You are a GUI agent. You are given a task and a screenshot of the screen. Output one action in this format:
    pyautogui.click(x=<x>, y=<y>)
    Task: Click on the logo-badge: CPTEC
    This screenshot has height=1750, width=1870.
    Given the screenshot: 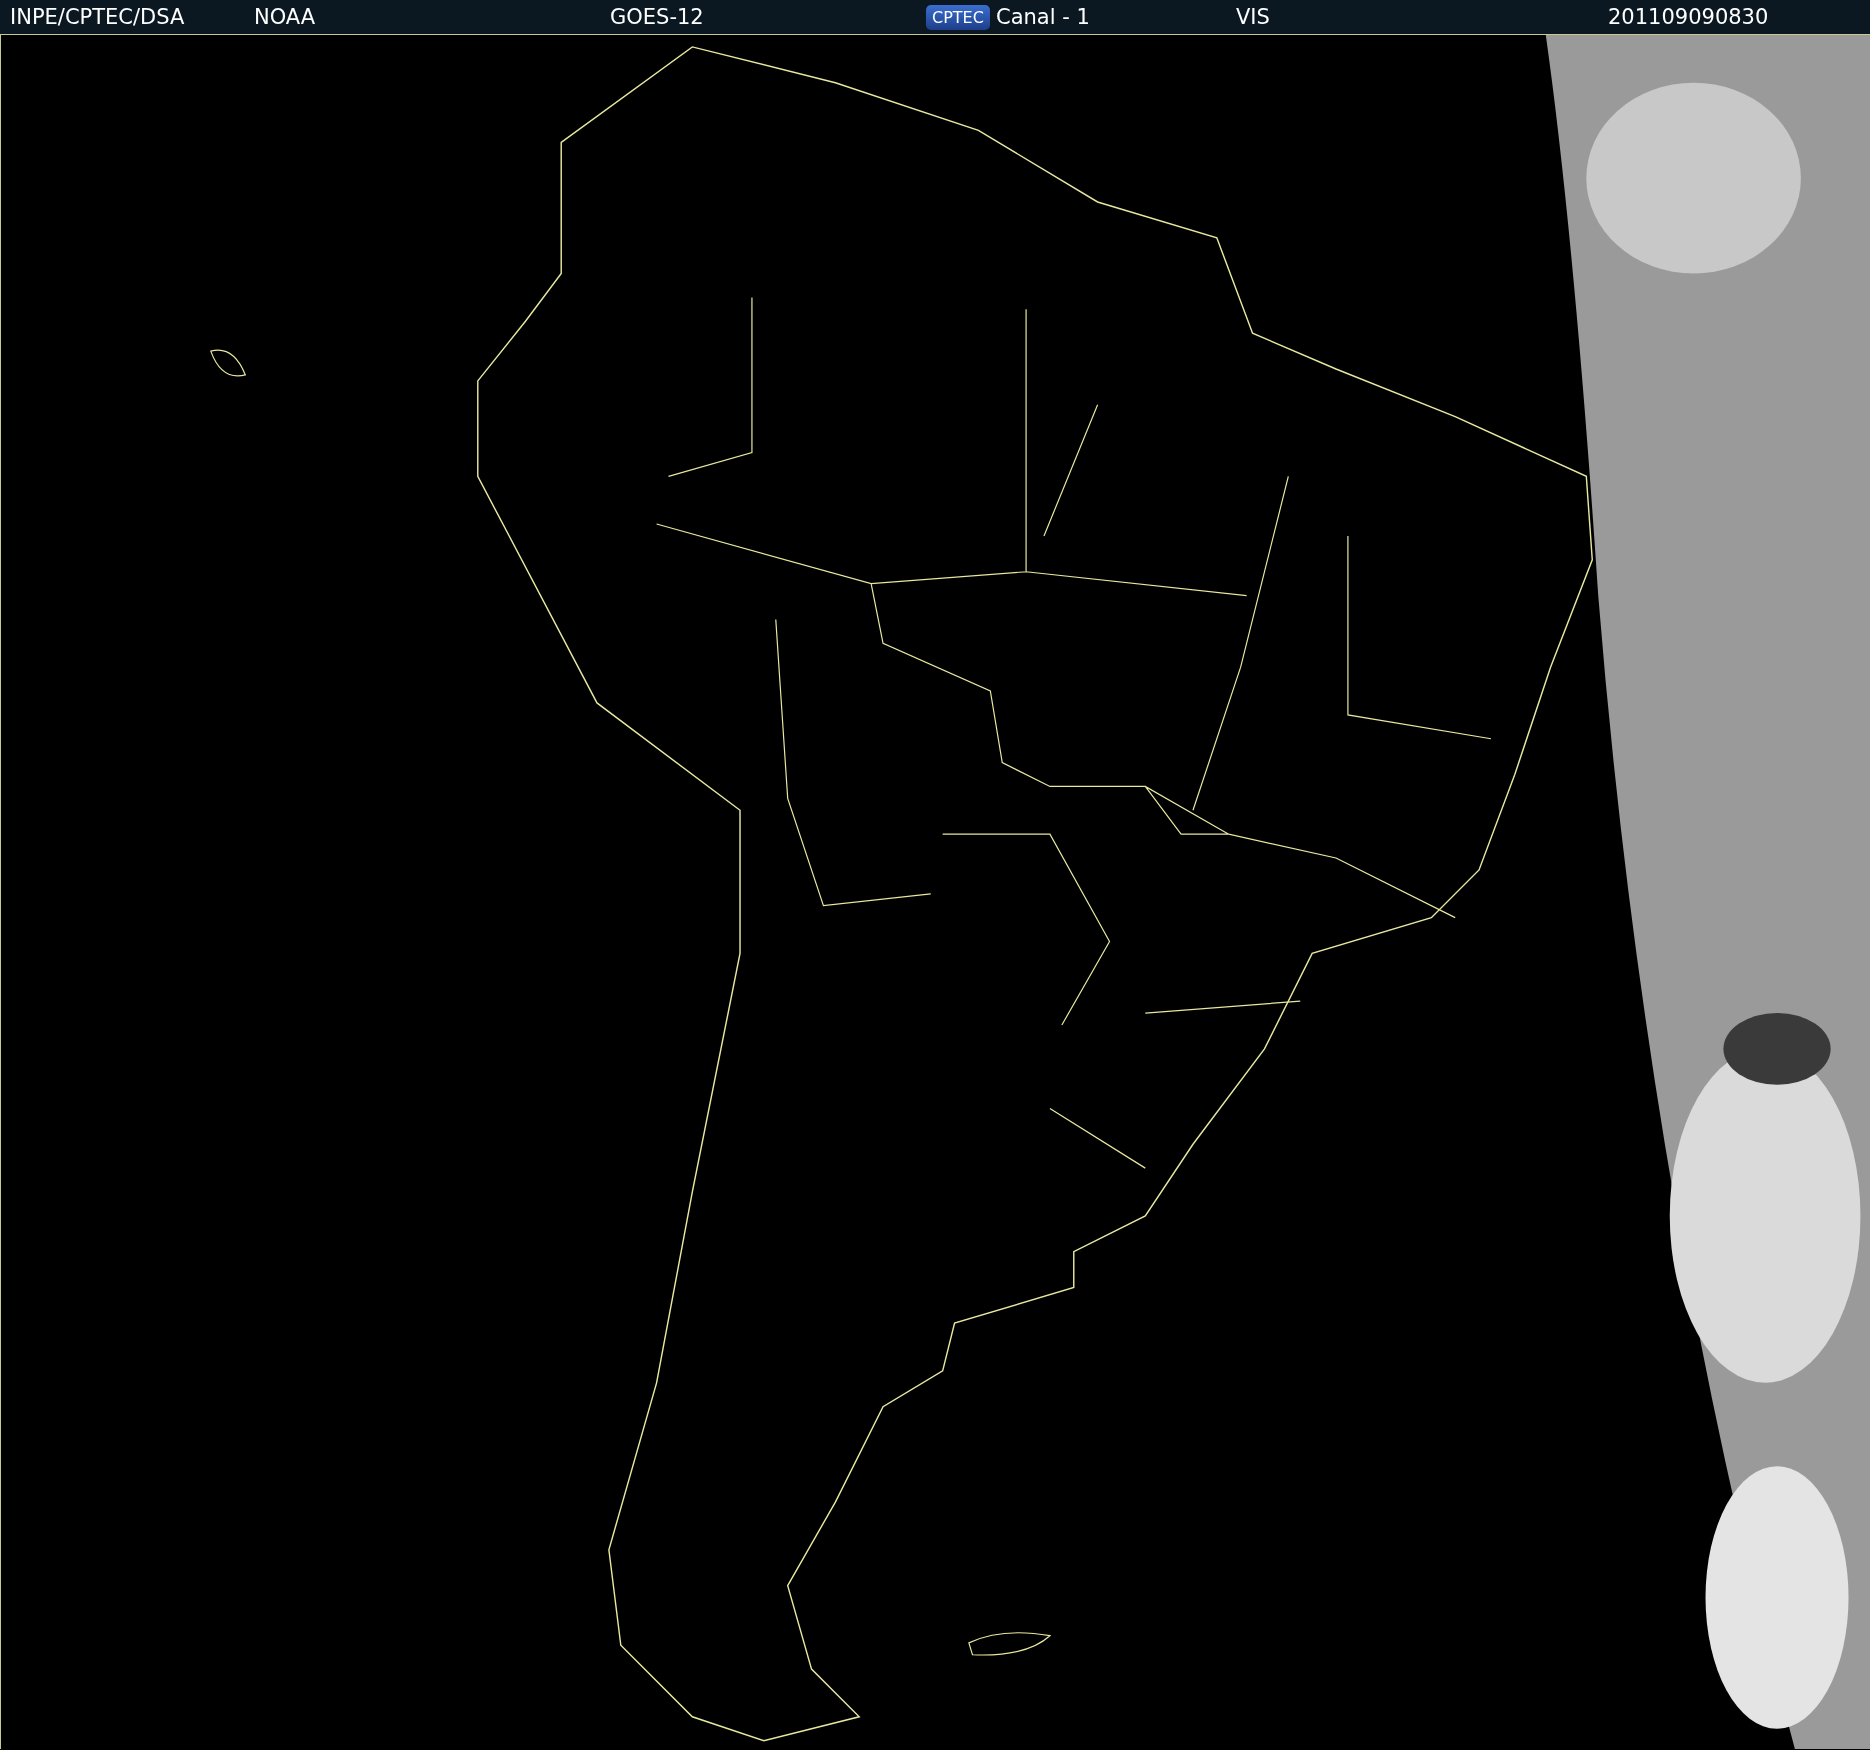 What is the action you would take?
    pyautogui.click(x=958, y=17)
    